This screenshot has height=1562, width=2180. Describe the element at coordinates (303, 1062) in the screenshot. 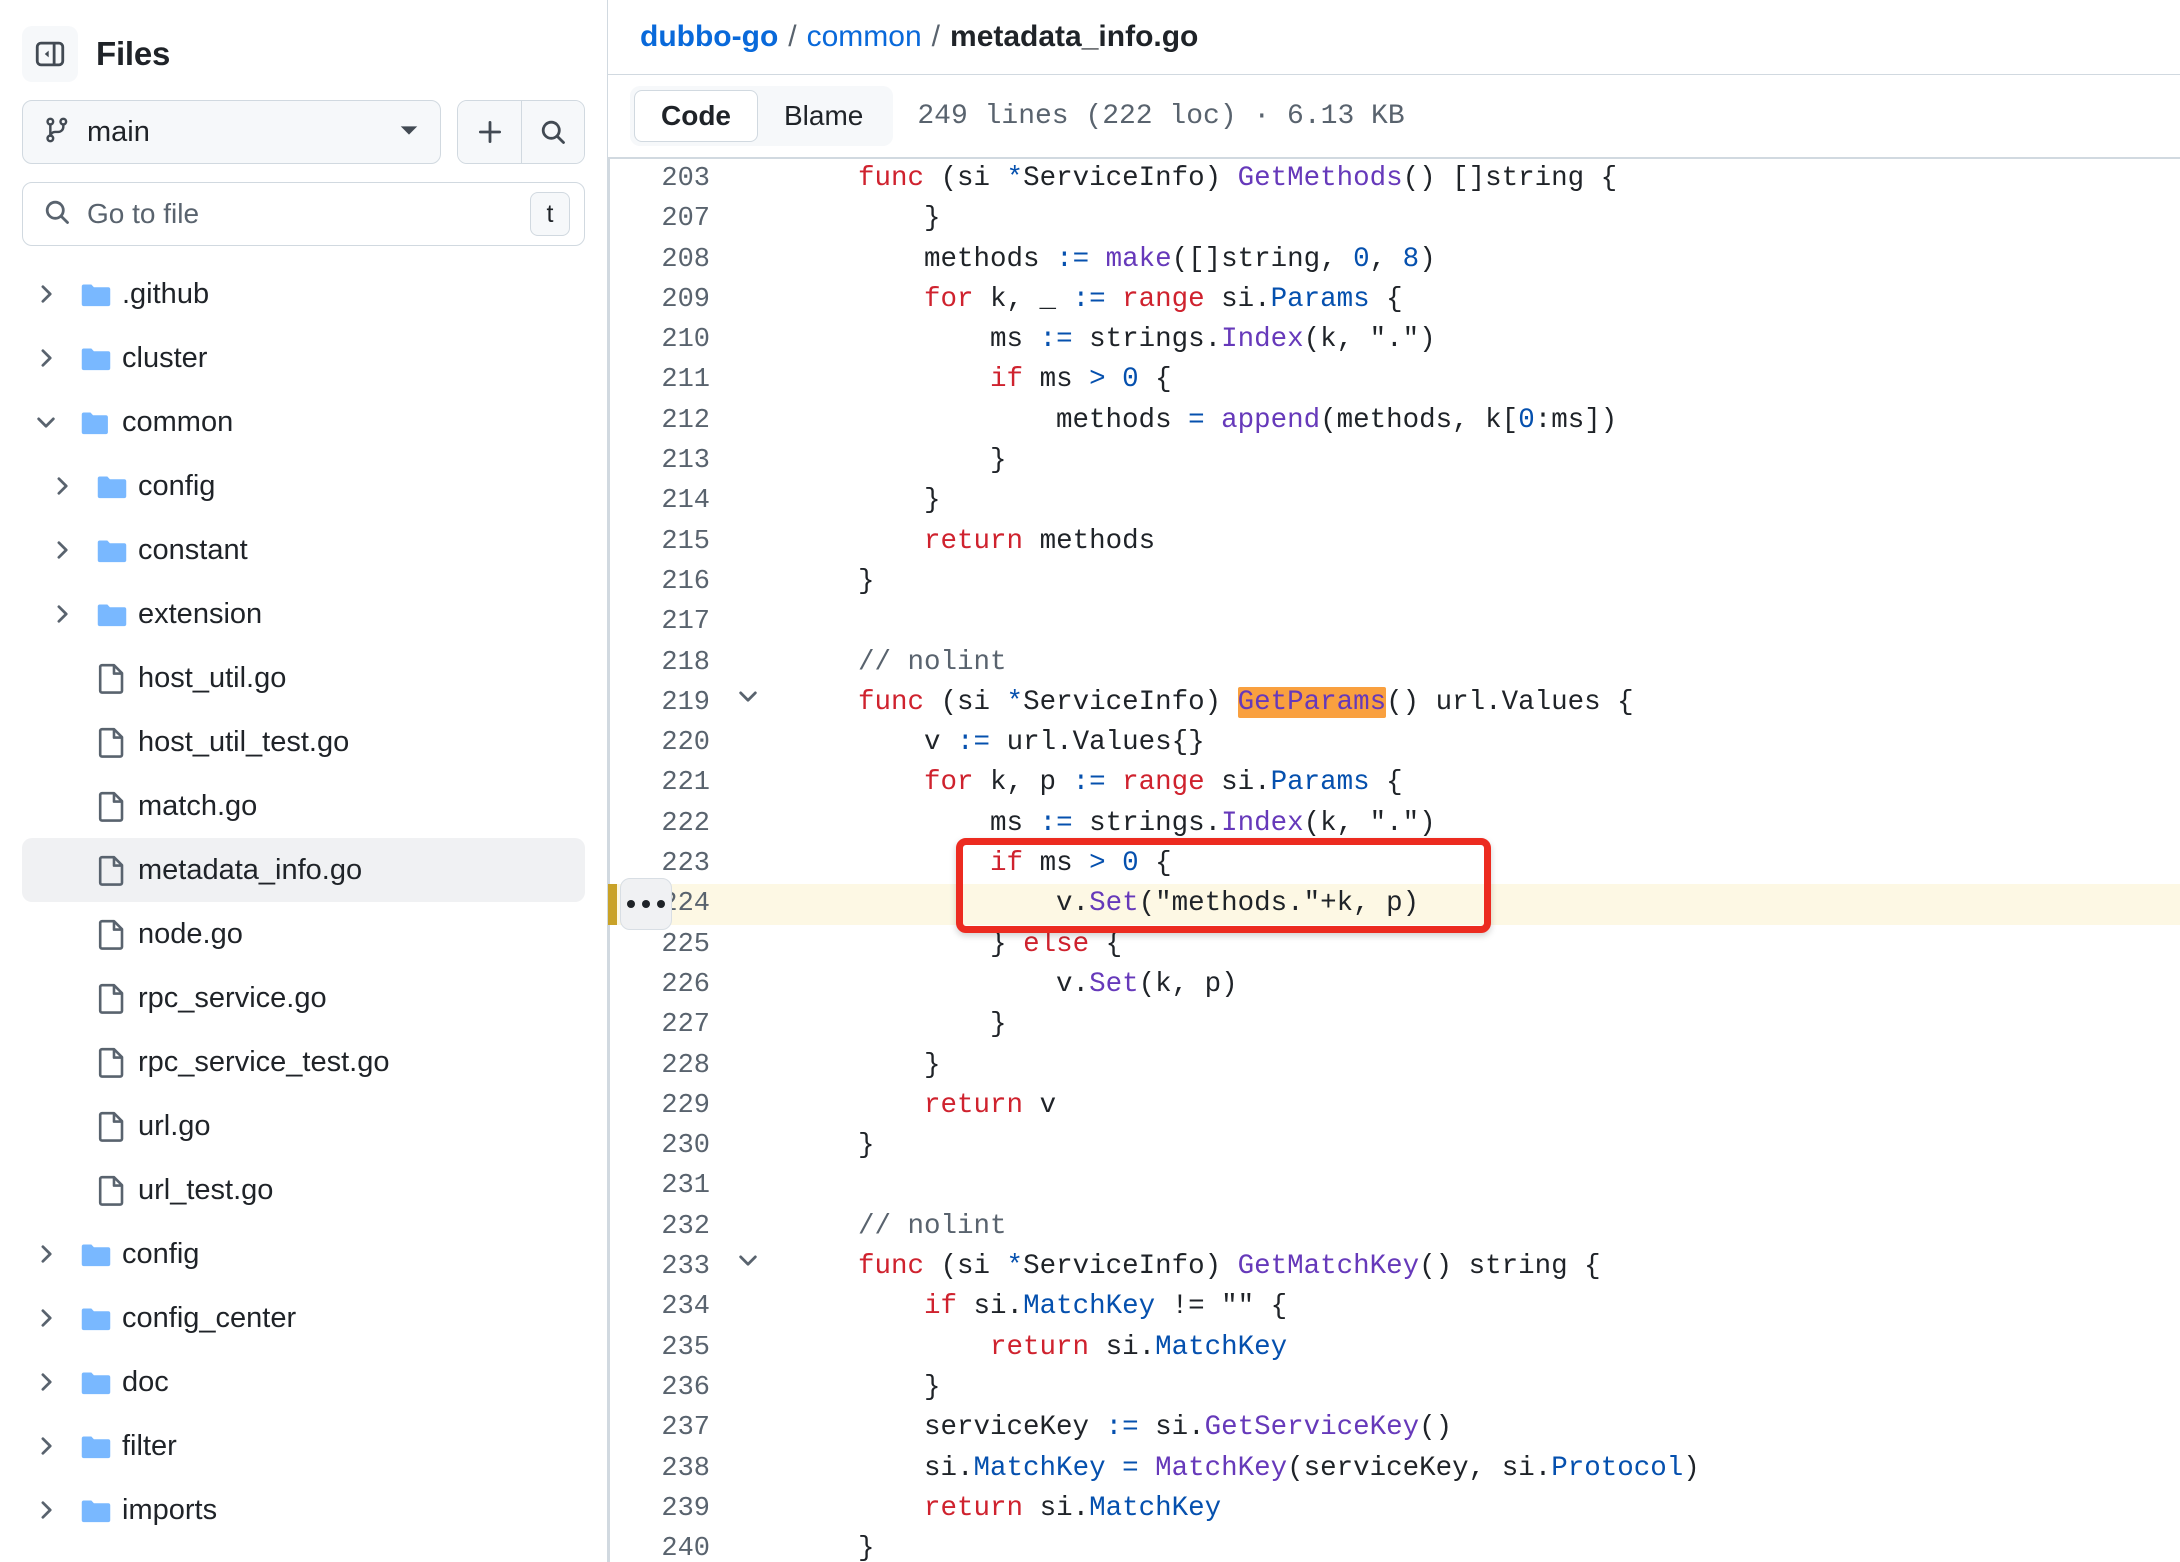

I see `tree-item-rpc-service-test-go: rpc_service_test.go` at that location.